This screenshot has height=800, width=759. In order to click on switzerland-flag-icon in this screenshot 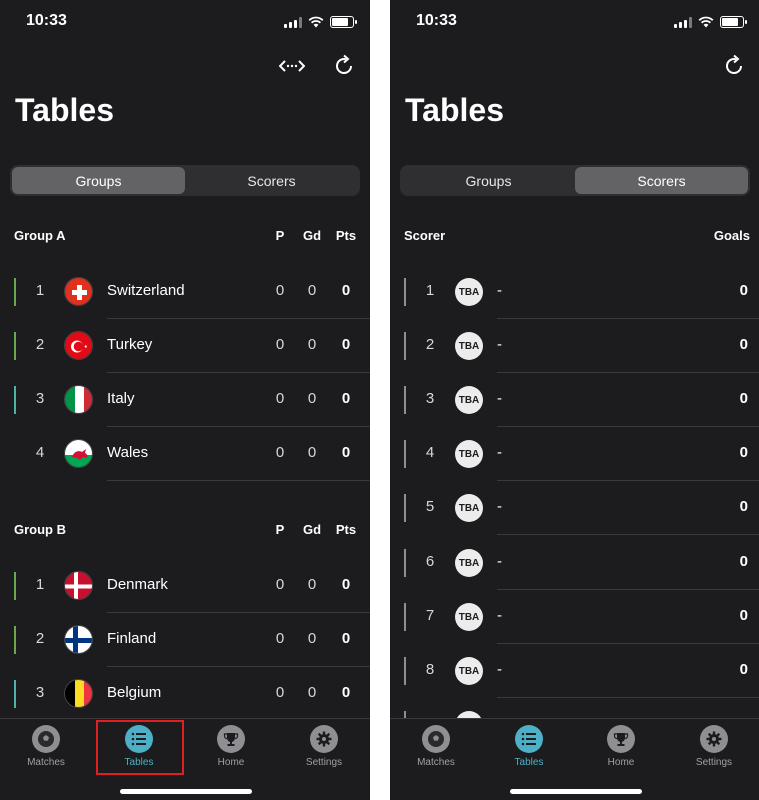, I will do `click(78, 291)`.